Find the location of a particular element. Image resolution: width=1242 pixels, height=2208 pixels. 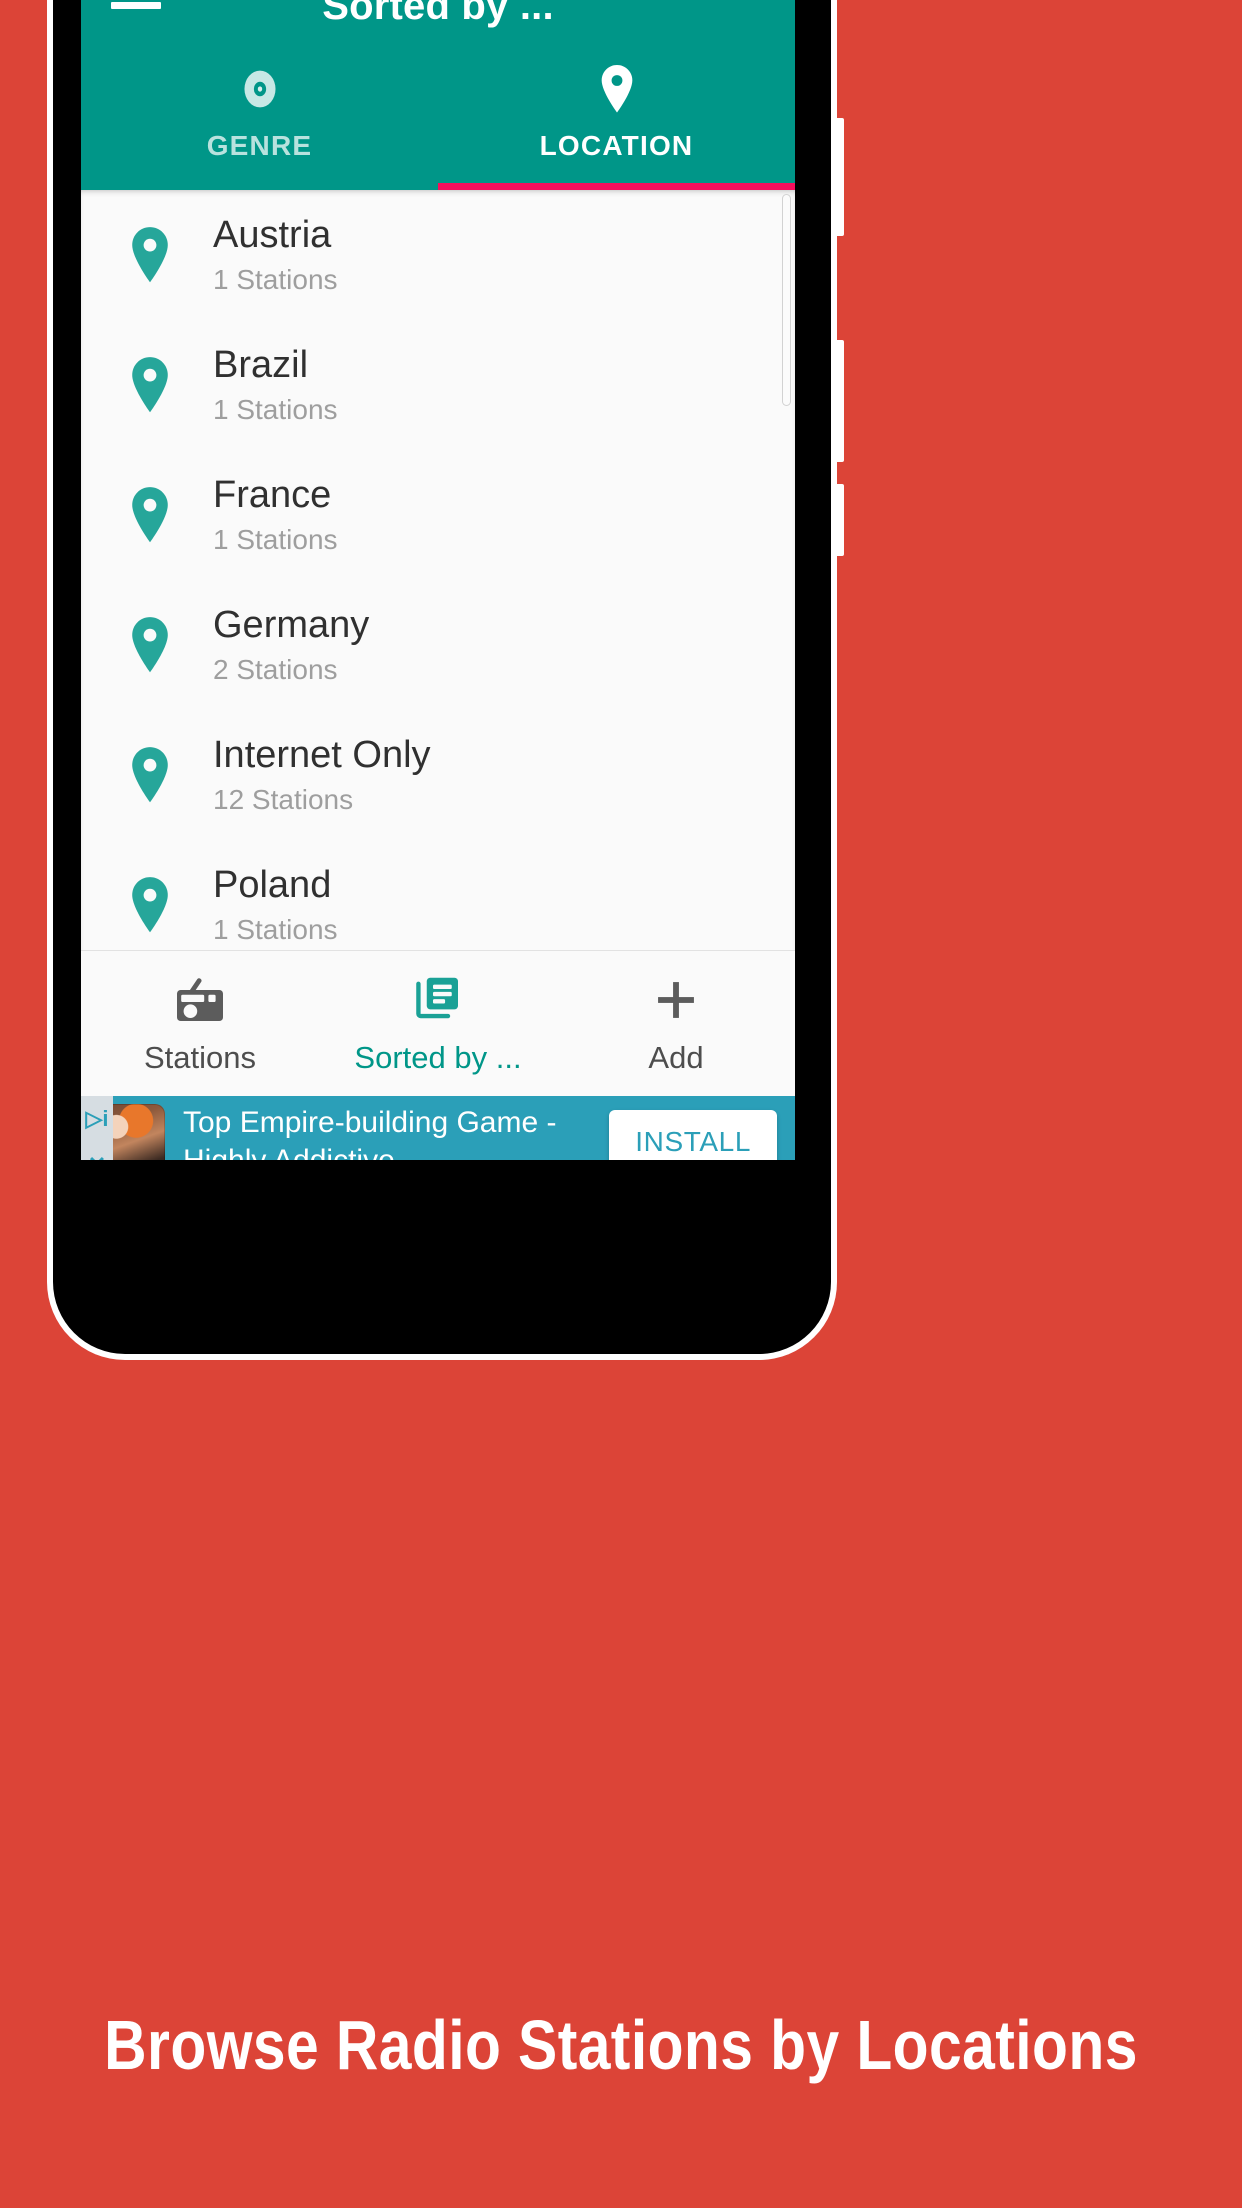

radio-icon is located at coordinates (200, 1000).